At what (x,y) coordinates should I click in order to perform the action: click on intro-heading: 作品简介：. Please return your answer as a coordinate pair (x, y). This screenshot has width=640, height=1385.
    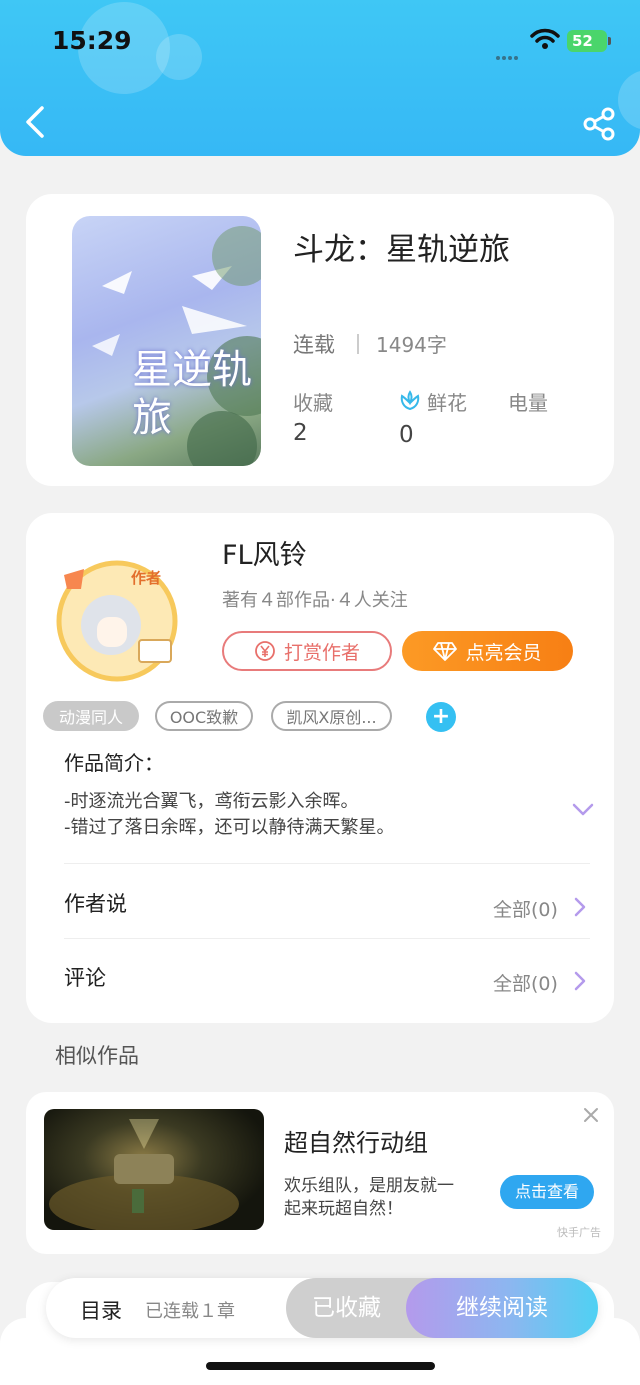
    Looking at the image, I should click on (114, 763).